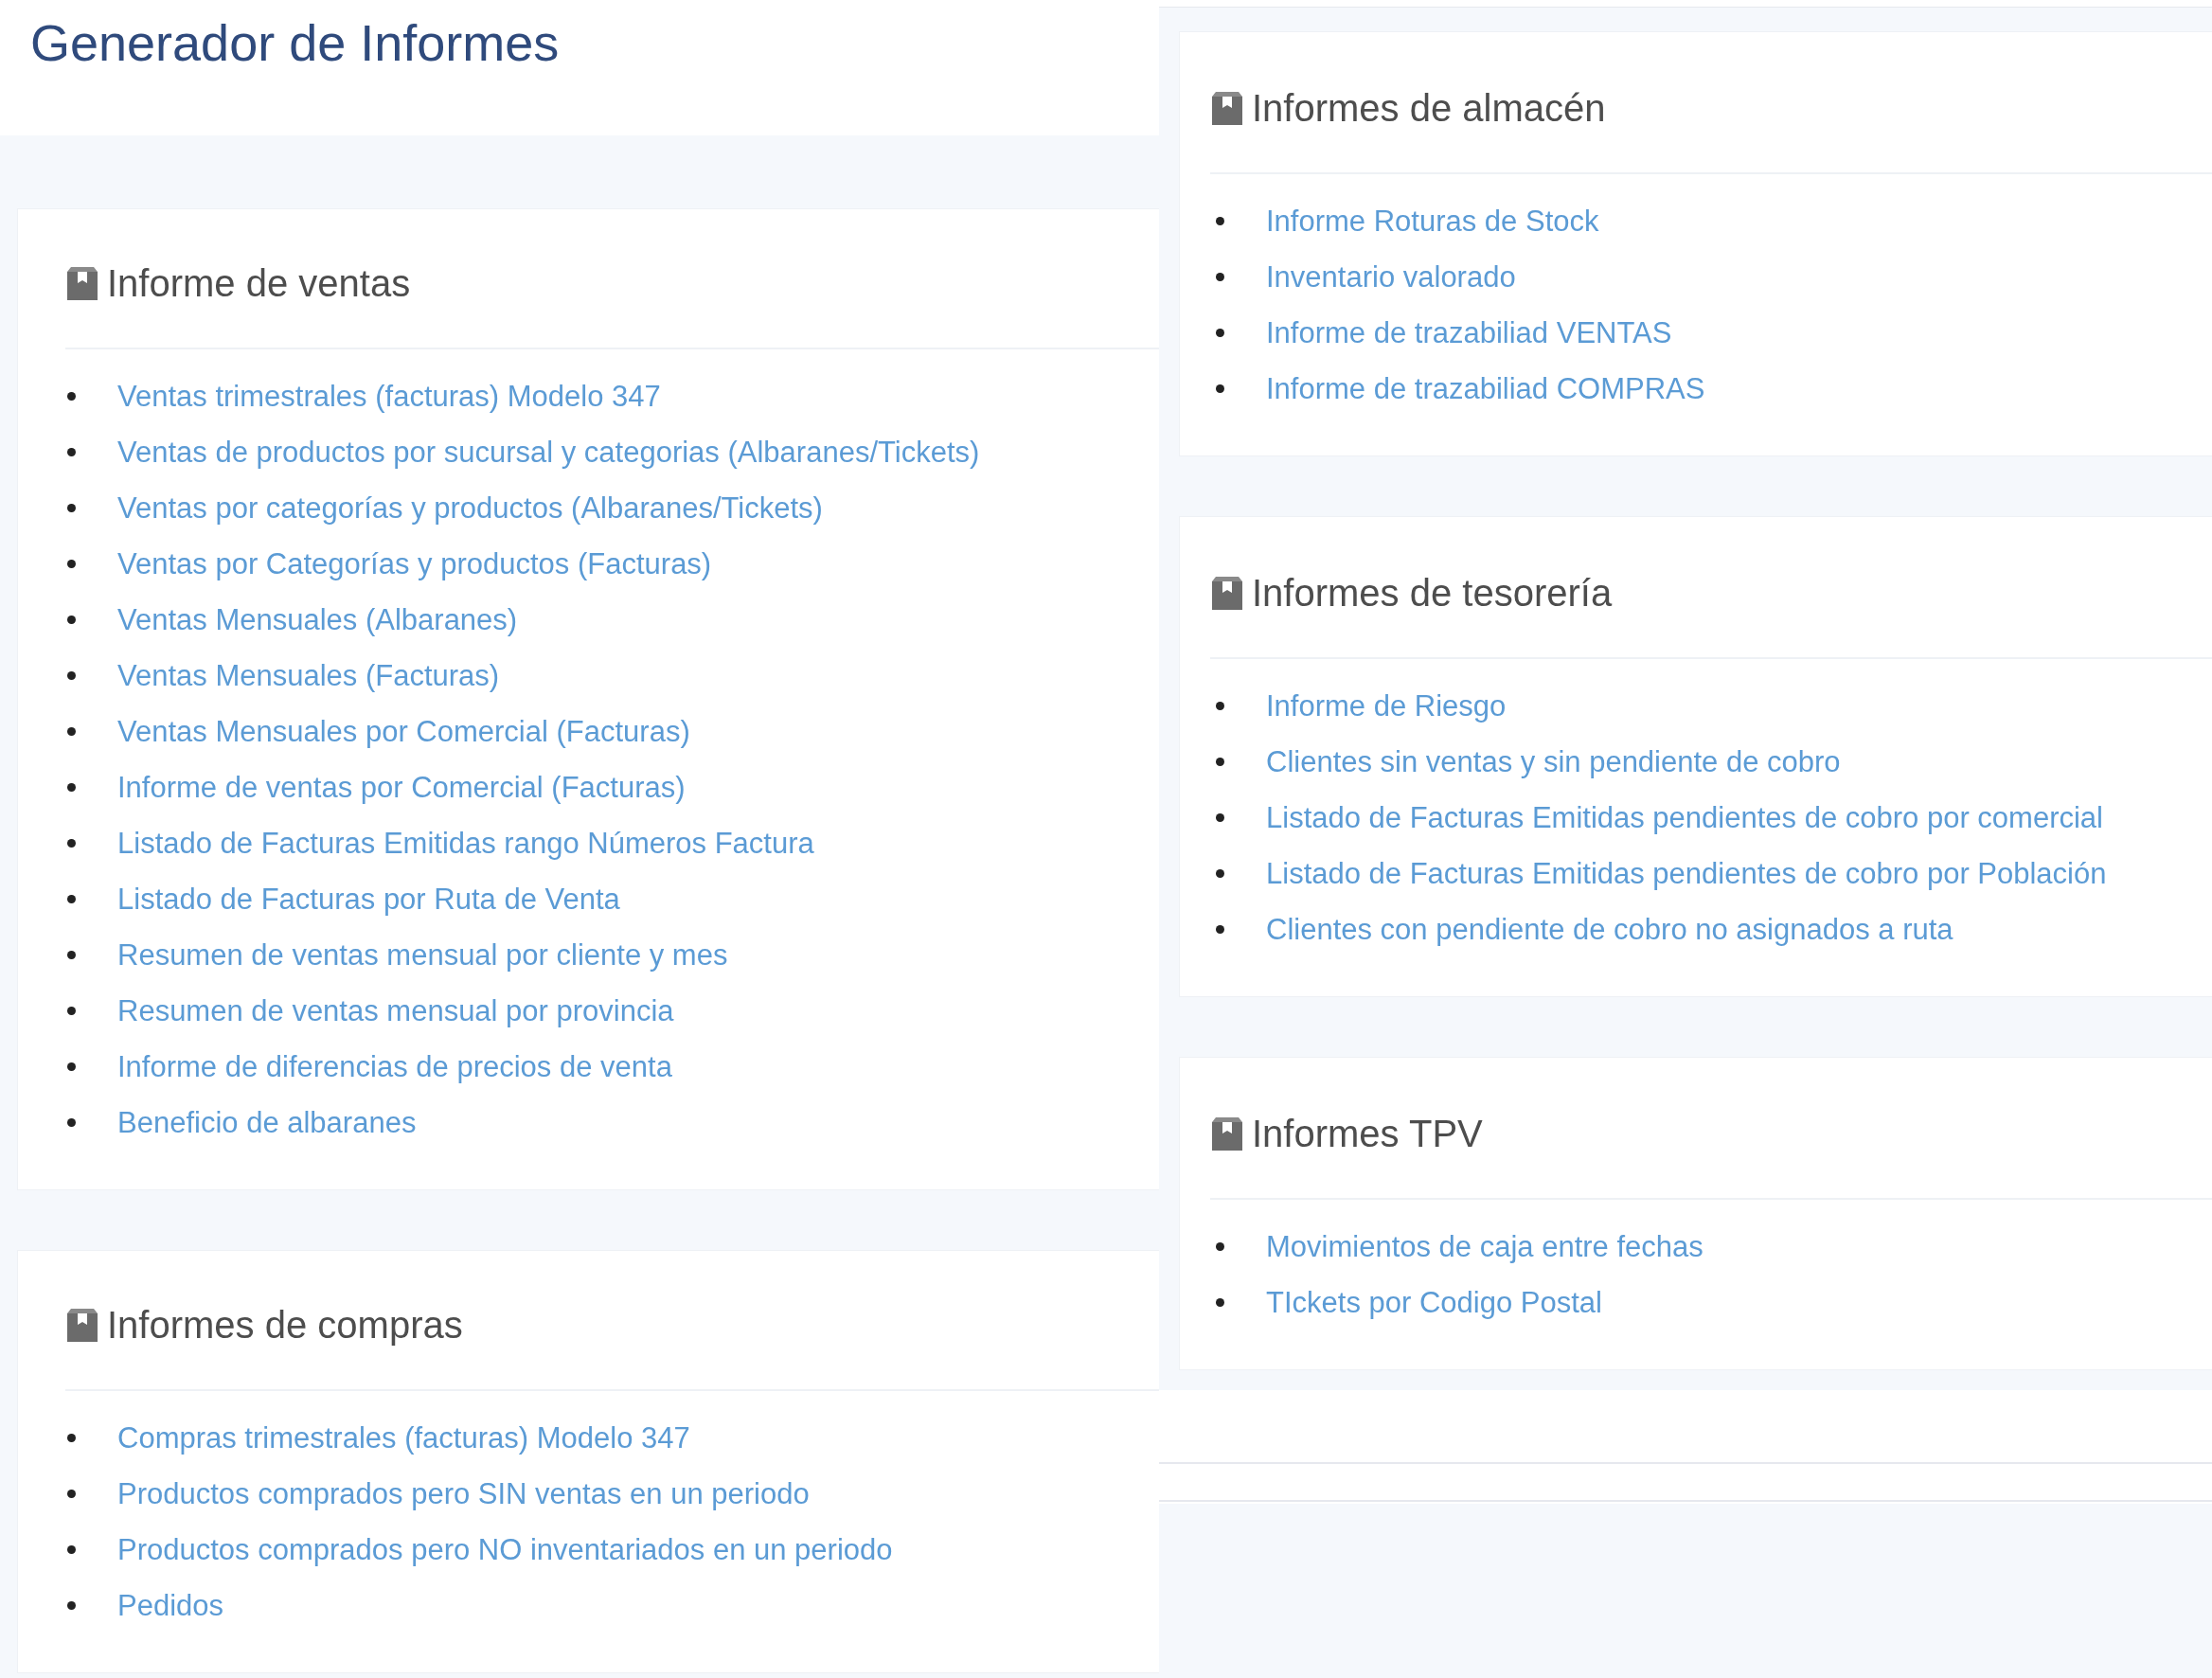  What do you see at coordinates (368, 900) in the screenshot?
I see `report-link: Listado de Facturas por Ruta de Venta` at bounding box center [368, 900].